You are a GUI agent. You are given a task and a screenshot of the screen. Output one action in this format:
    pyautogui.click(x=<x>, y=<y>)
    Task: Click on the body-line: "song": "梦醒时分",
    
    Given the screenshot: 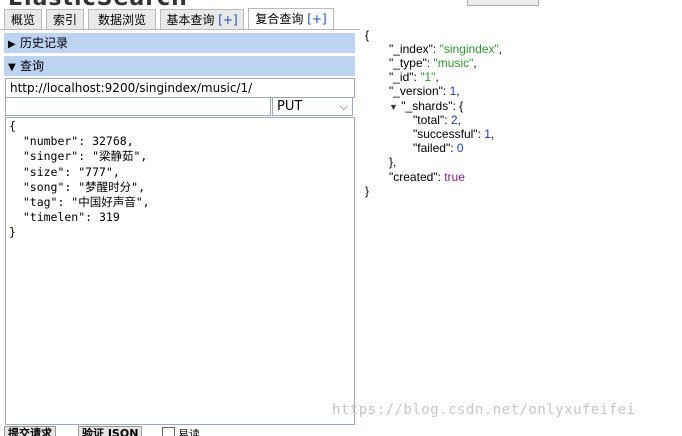 What is the action you would take?
    pyautogui.click(x=77, y=186)
    